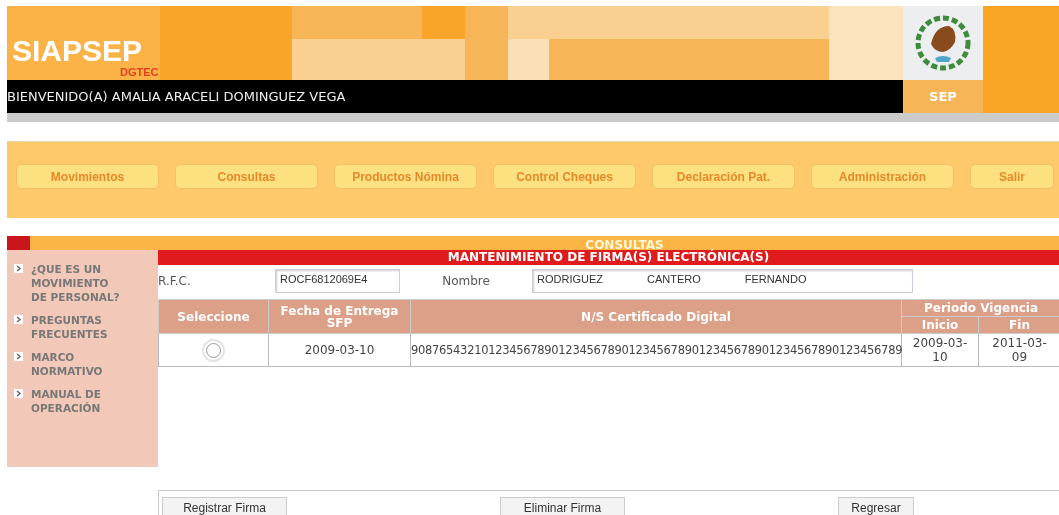 This screenshot has width=1059, height=515. What do you see at coordinates (82, 405) in the screenshot?
I see `sidebar-link: MANUAL DE OPERACIÓN` at bounding box center [82, 405].